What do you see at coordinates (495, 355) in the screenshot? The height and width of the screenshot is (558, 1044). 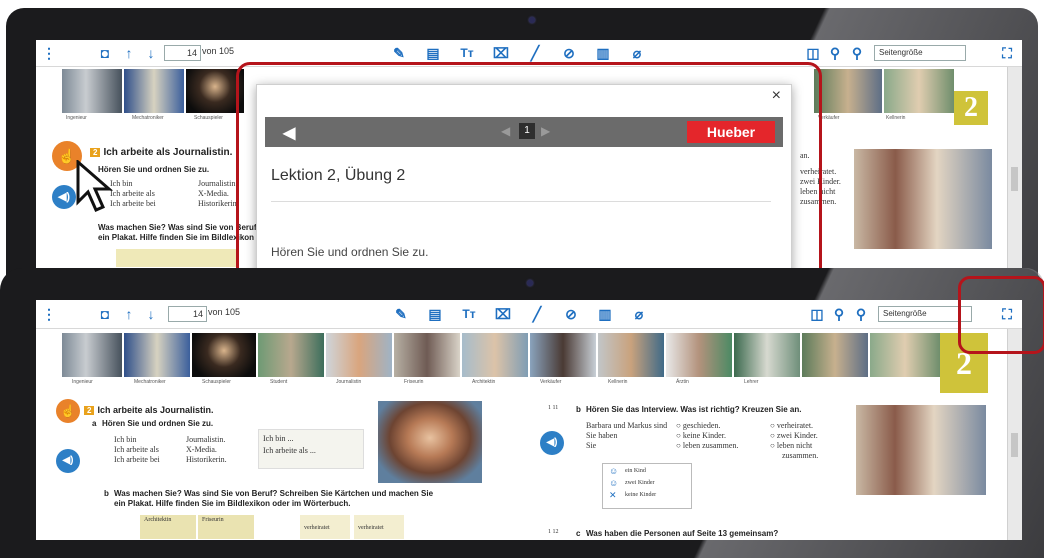 I see `photo-architektin` at bounding box center [495, 355].